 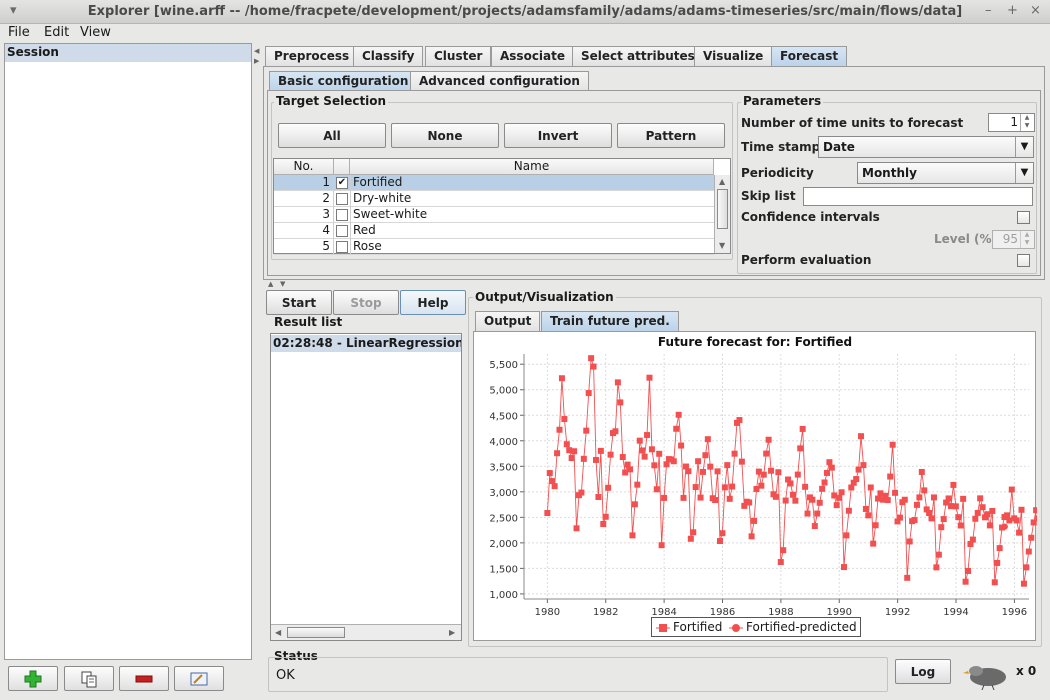 What do you see at coordinates (304, 167) in the screenshot?
I see `column-no: No.` at bounding box center [304, 167].